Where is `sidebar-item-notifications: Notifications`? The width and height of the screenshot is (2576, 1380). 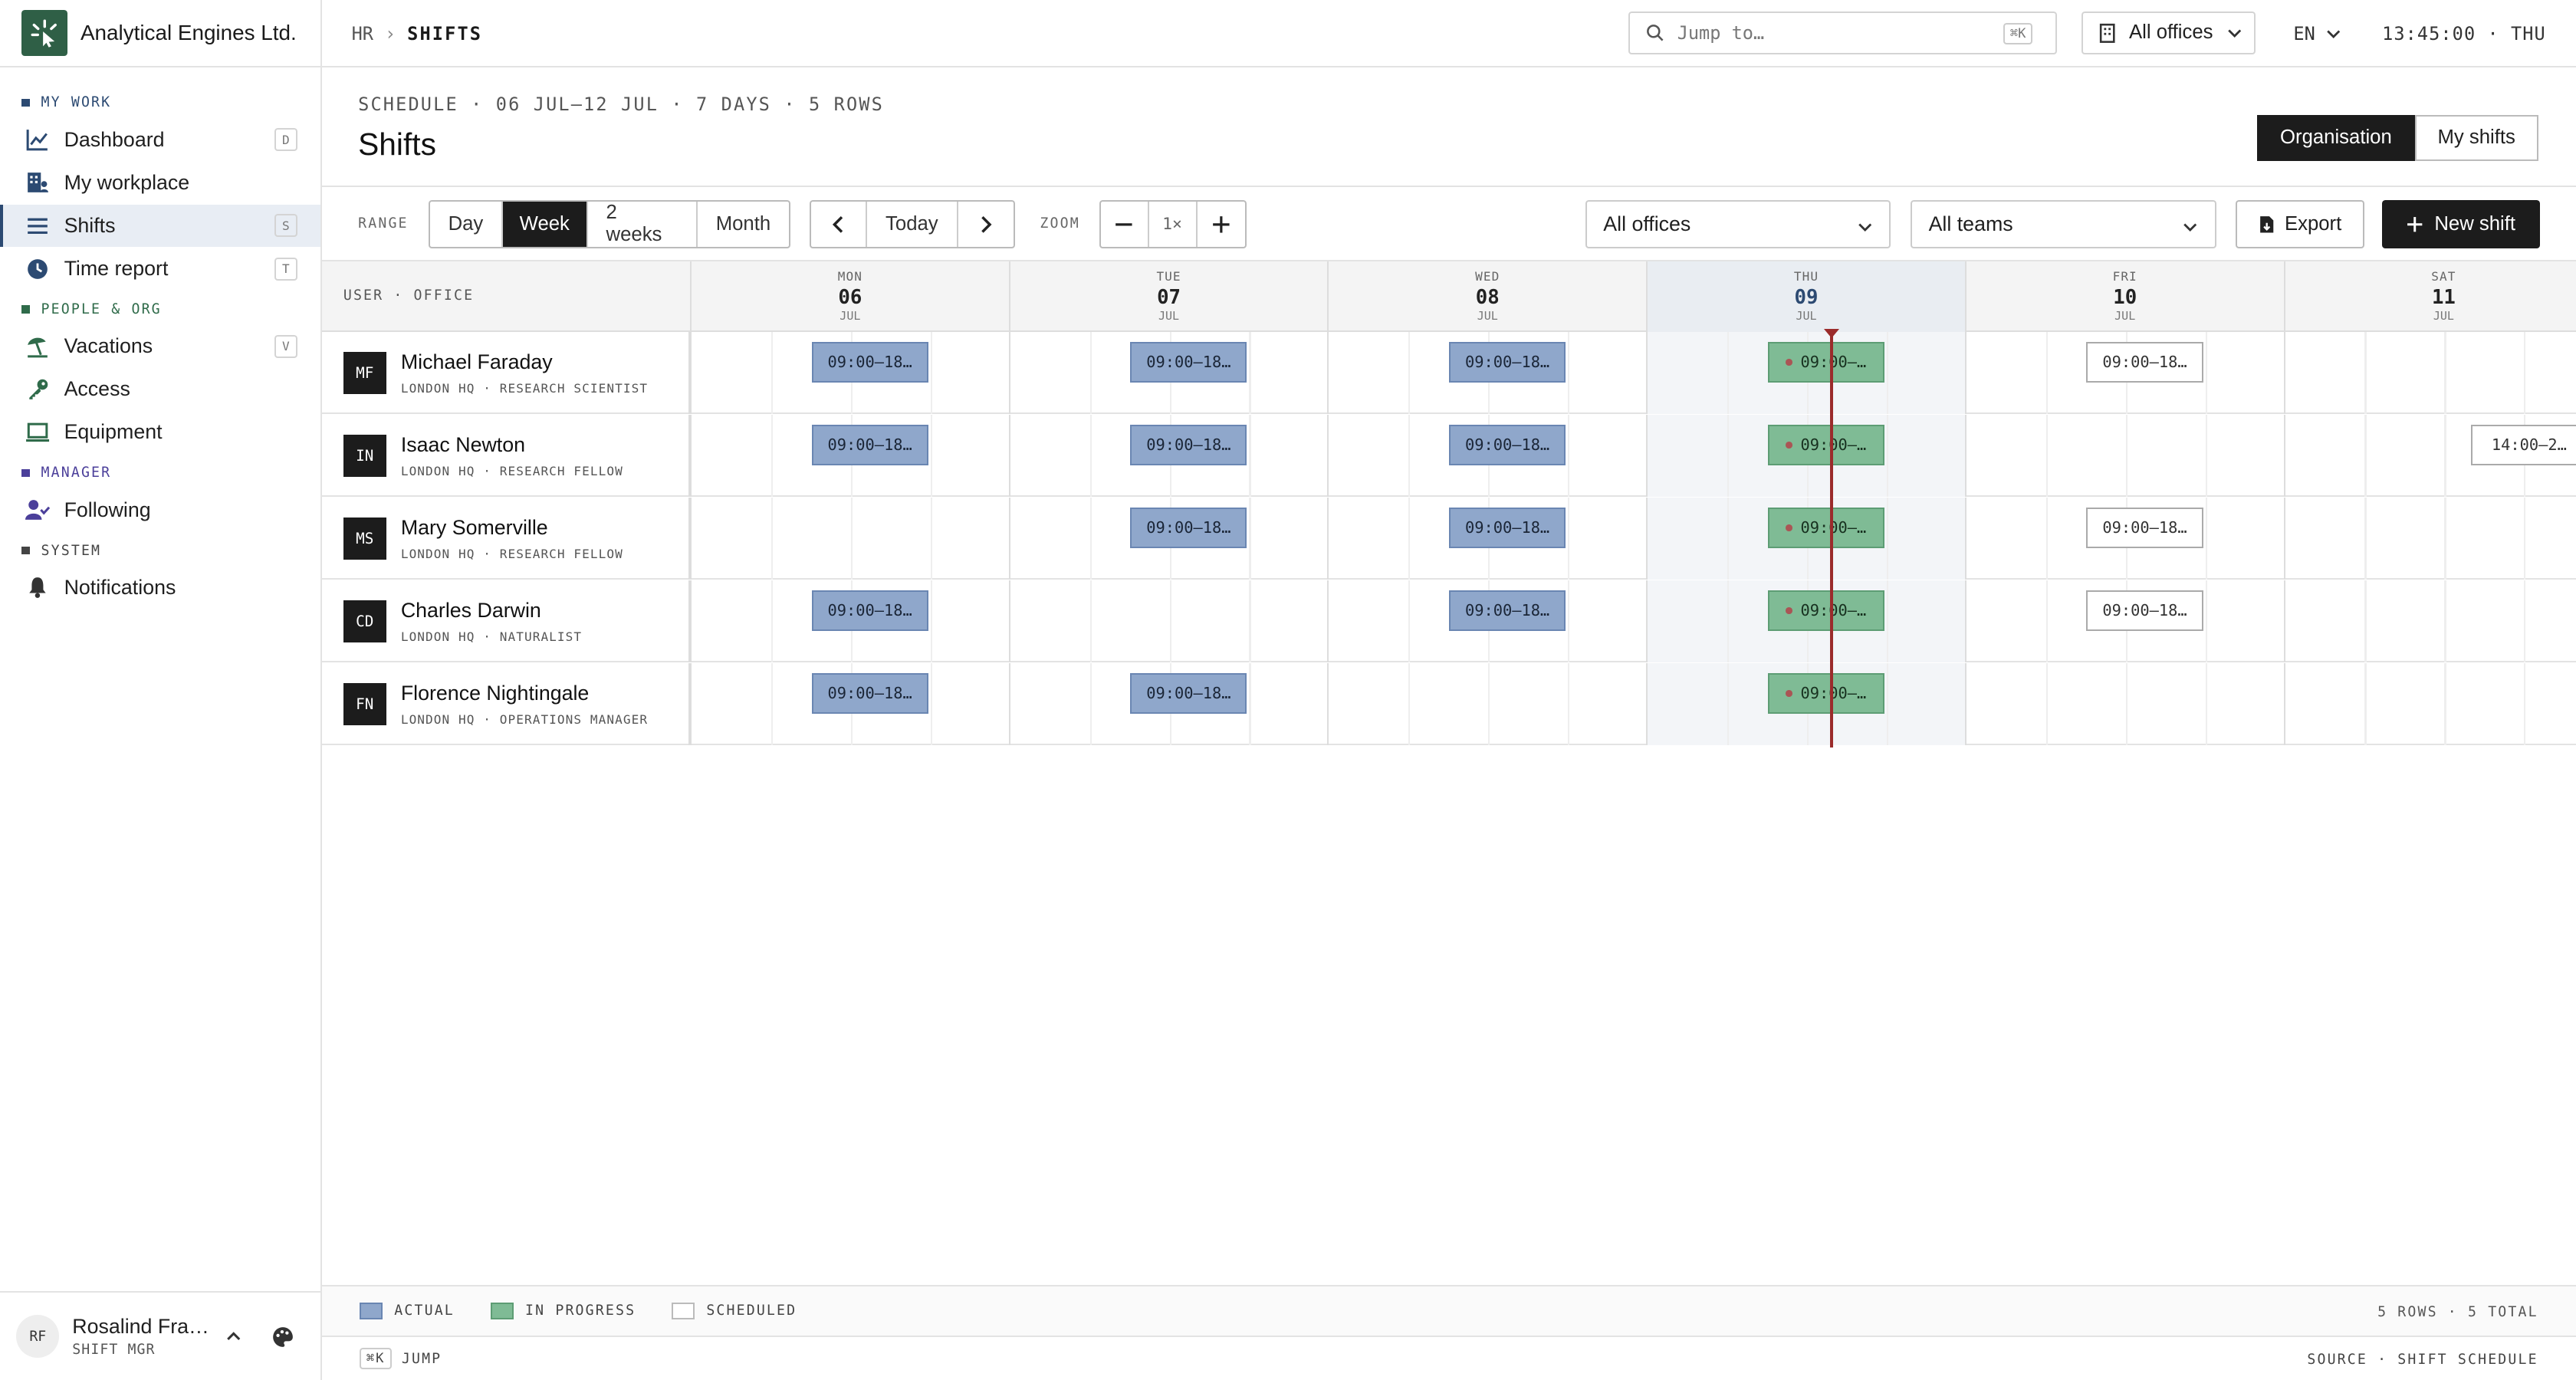
sidebar-item-notifications: Notifications is located at coordinates (160, 588).